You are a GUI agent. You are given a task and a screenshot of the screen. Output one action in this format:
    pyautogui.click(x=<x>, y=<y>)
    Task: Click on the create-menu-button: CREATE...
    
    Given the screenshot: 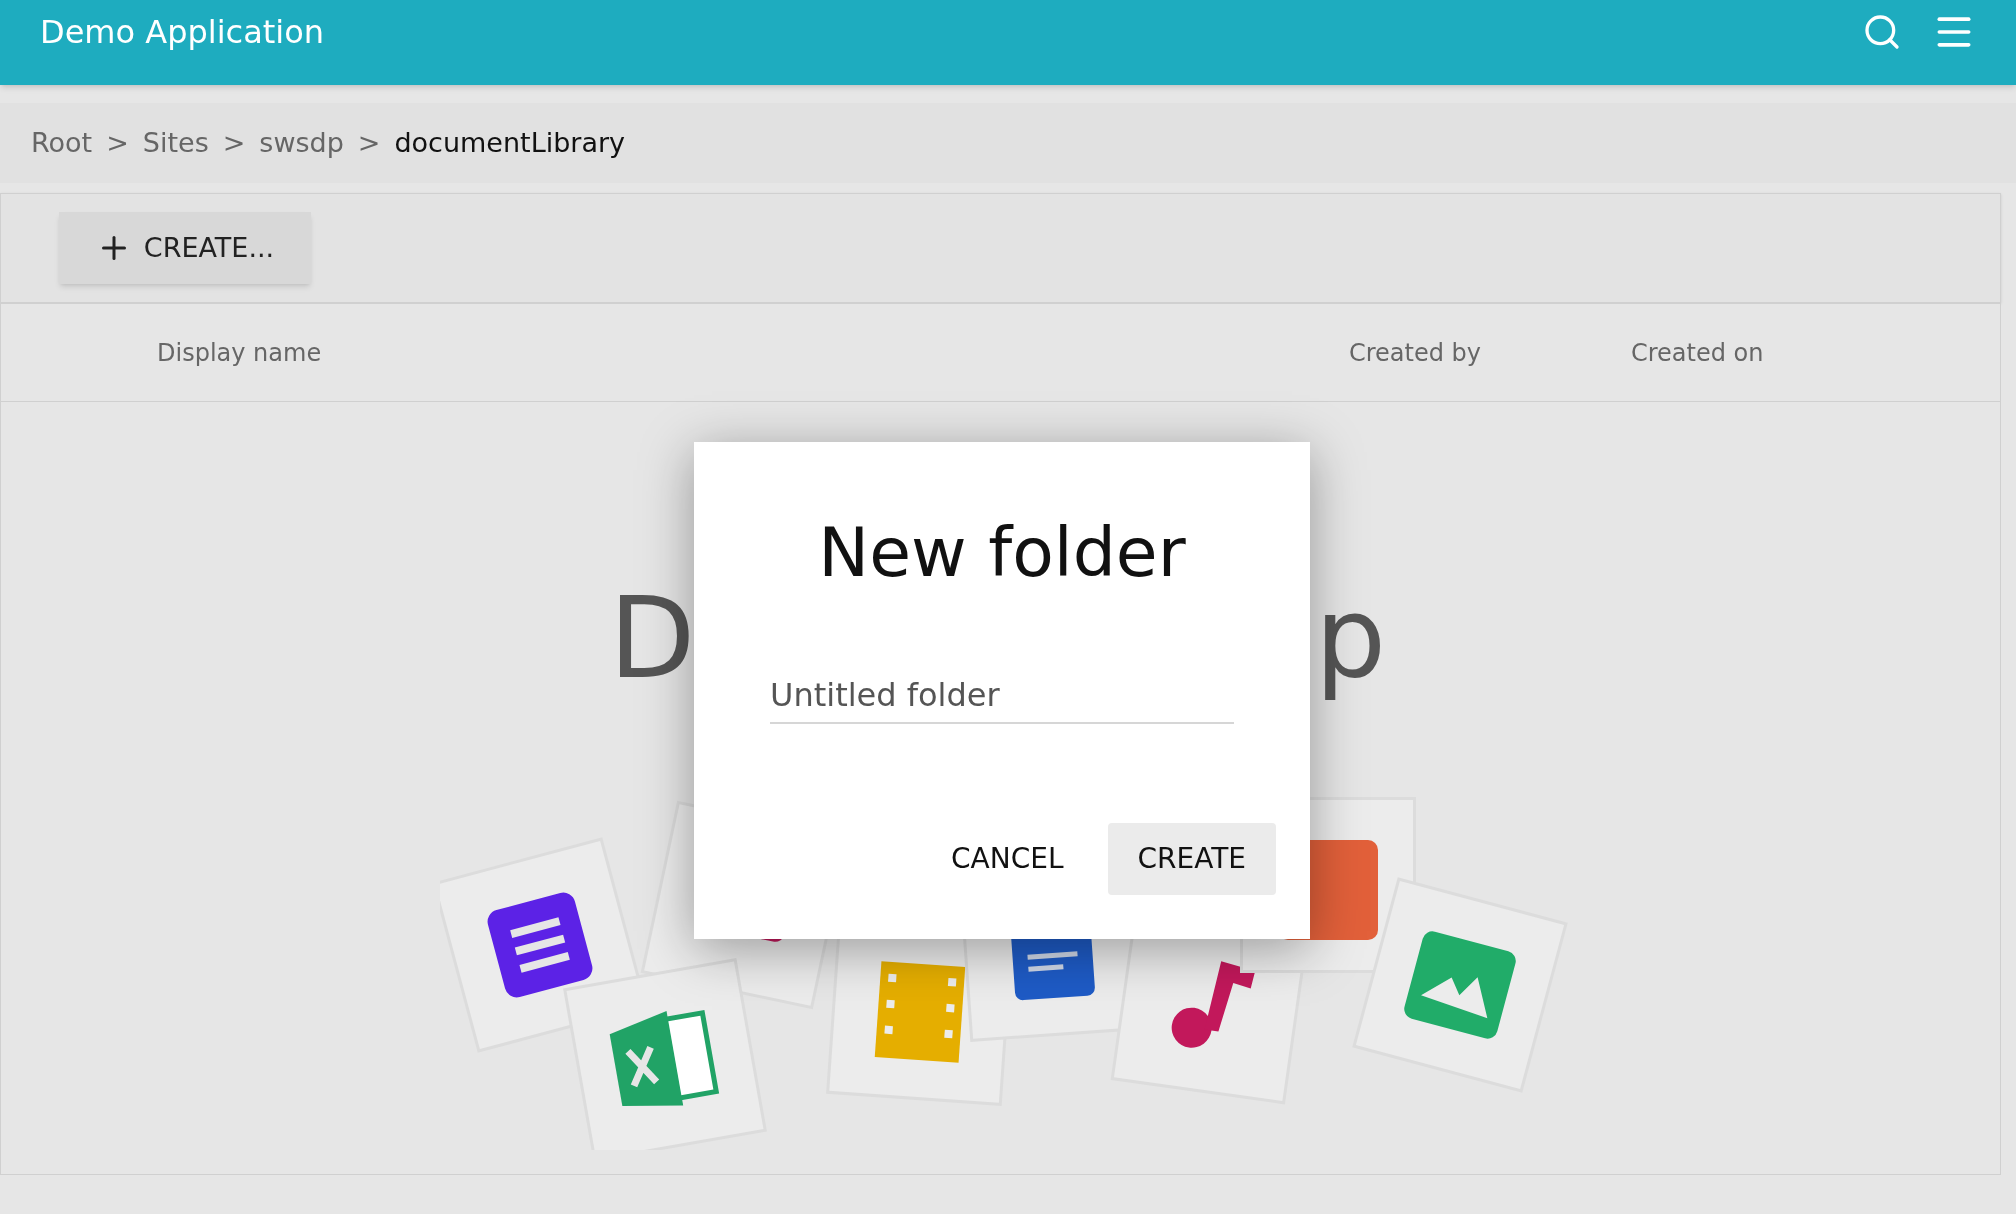 What is the action you would take?
    pyautogui.click(x=185, y=248)
    